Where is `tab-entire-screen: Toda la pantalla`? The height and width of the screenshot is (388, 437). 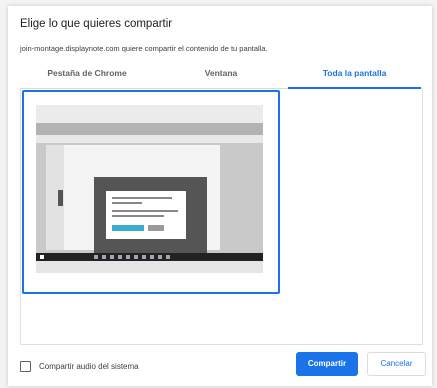
tab-entire-screen: Toda la pantalla is located at coordinates (354, 76).